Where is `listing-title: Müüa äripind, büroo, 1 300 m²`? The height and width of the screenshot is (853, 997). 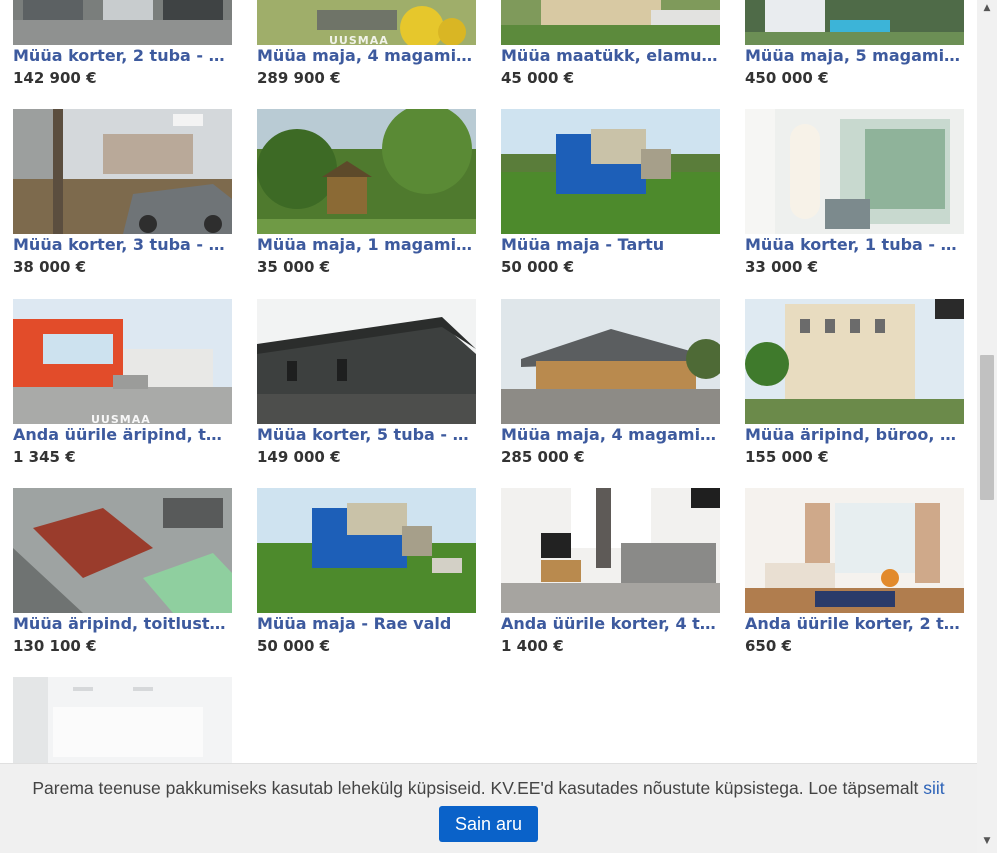 listing-title: Müüa äripind, büroo, 1 300 m² is located at coordinates (854, 435).